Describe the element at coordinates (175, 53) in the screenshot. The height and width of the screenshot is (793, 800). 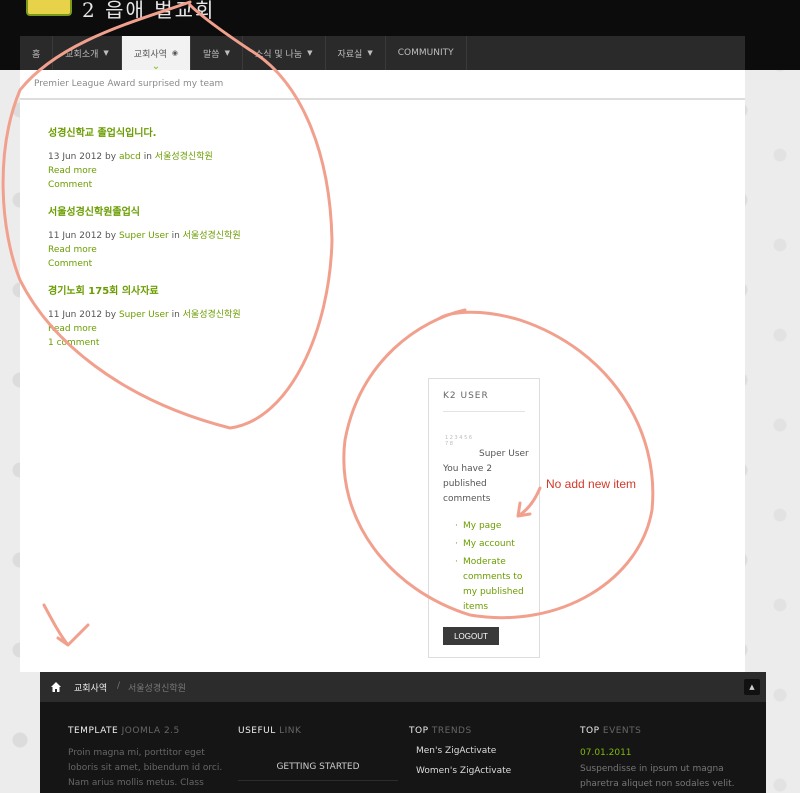
I see `chevron-down-icon: ◉` at that location.